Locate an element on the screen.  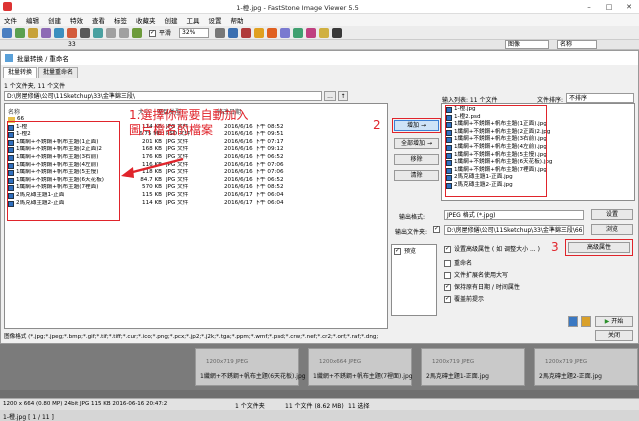
print-icon is located at coordinates (85, 32).